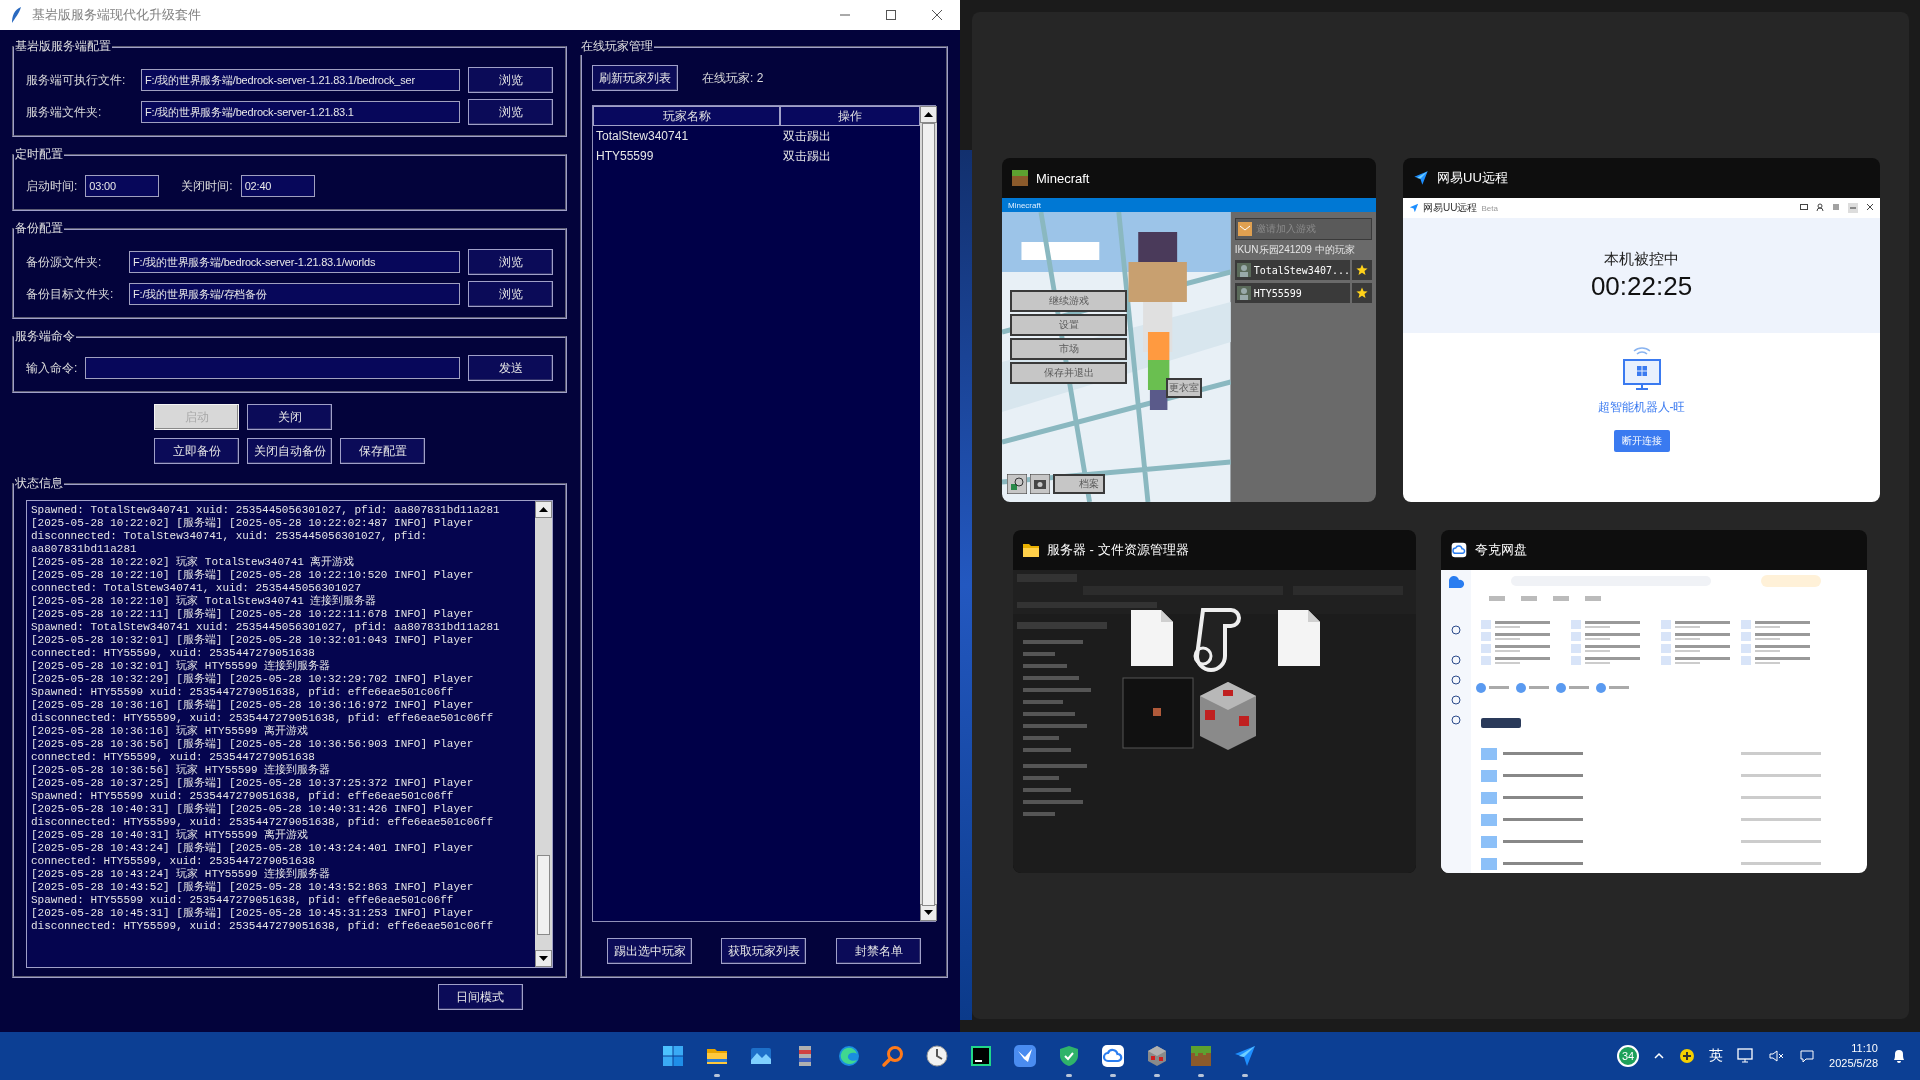  I want to click on log-line: [2025-05-28 10:36:16] [服务端] [2025-05-28 10:36:16:972 INFO] Player, so click(253, 705).